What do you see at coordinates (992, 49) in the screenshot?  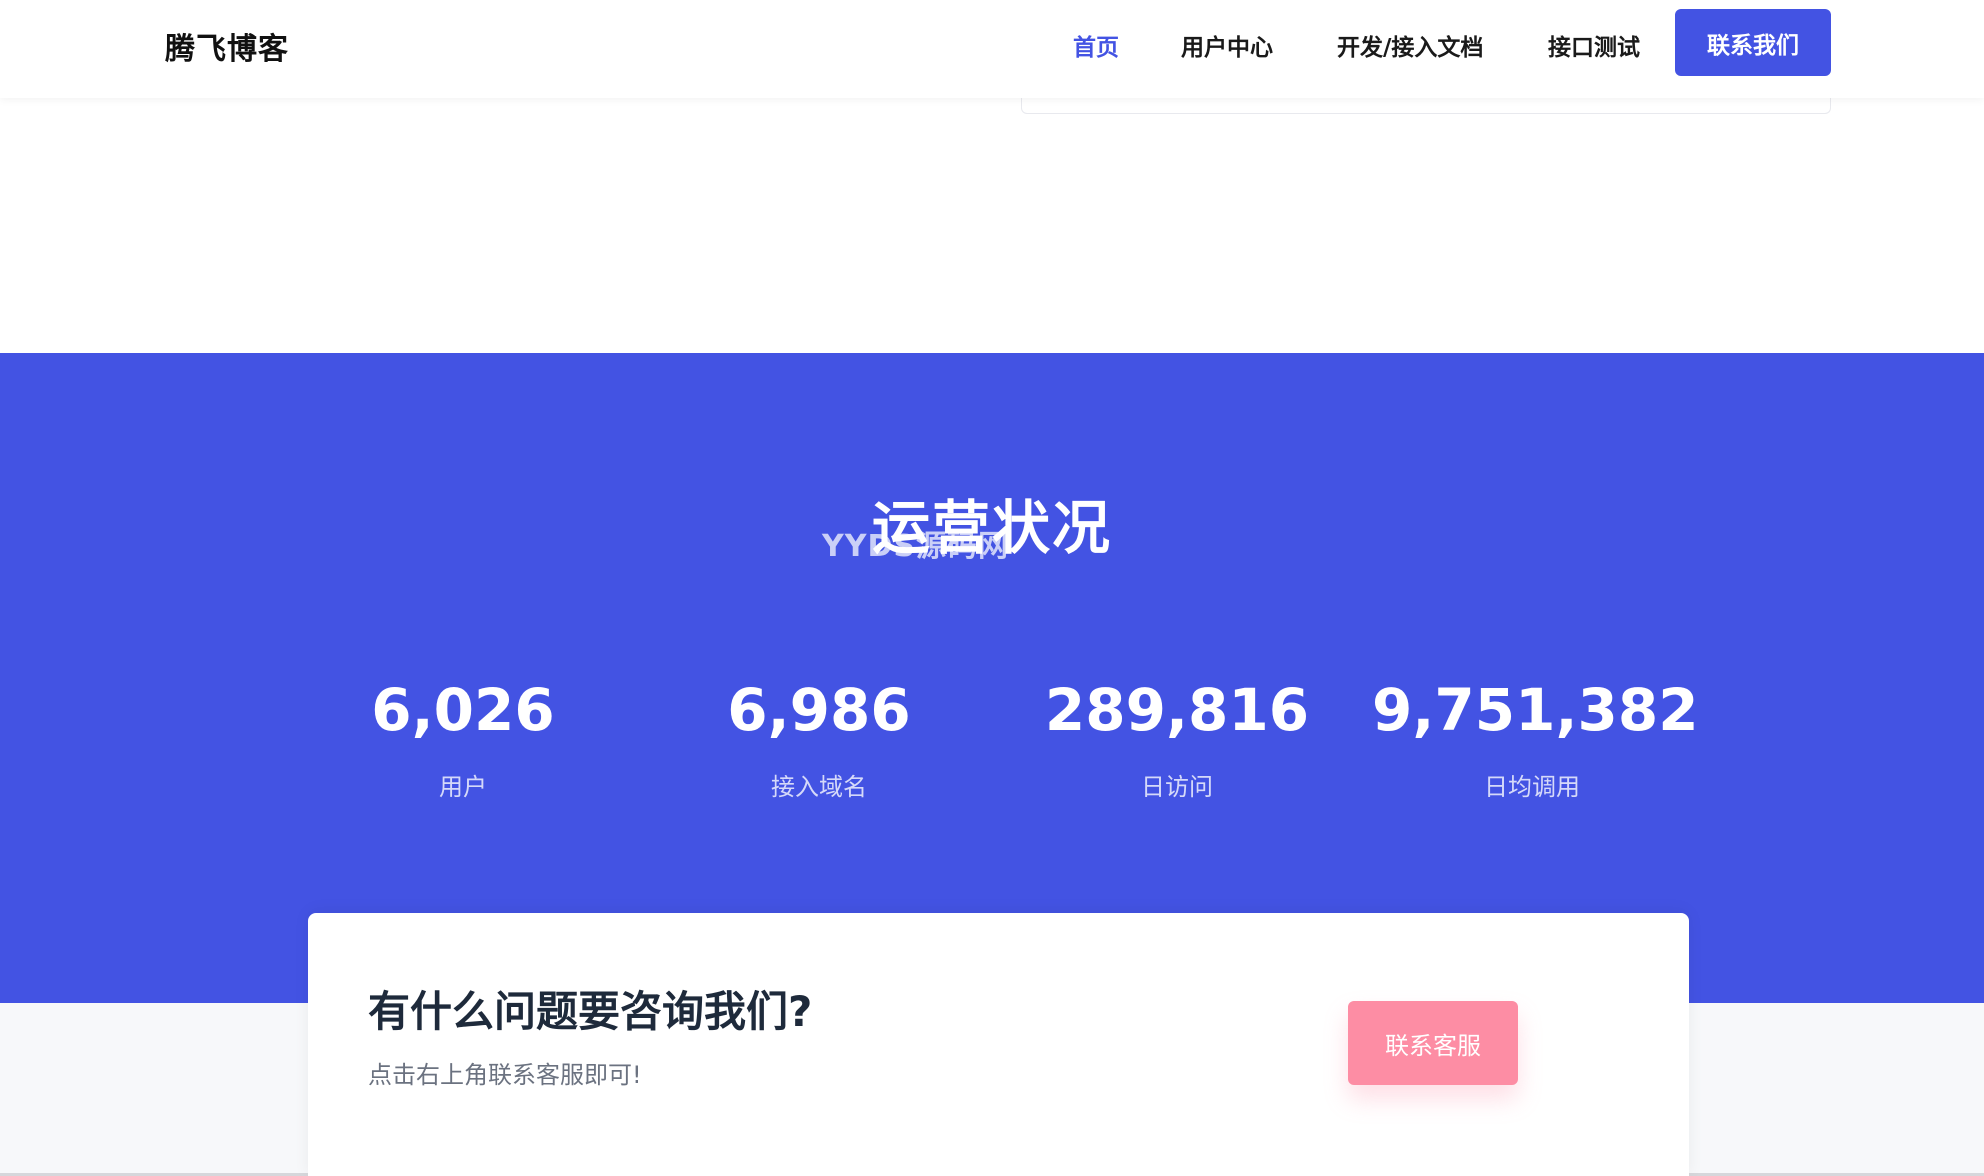 I see `site-header: 腾飞博客 首页 用户中心 开发/接入文档 接口测试 联系我们` at bounding box center [992, 49].